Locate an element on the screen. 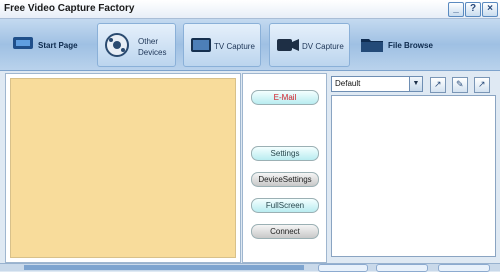 The image size is (500, 272). minimize-button: _ is located at coordinates (456, 9).